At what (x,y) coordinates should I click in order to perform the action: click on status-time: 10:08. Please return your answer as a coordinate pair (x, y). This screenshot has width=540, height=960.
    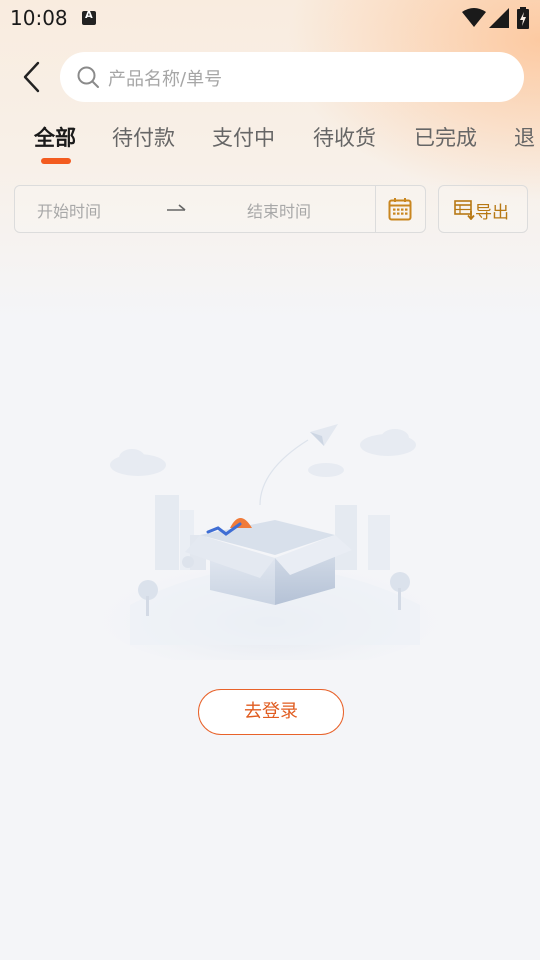
    Looking at the image, I should click on (39, 18).